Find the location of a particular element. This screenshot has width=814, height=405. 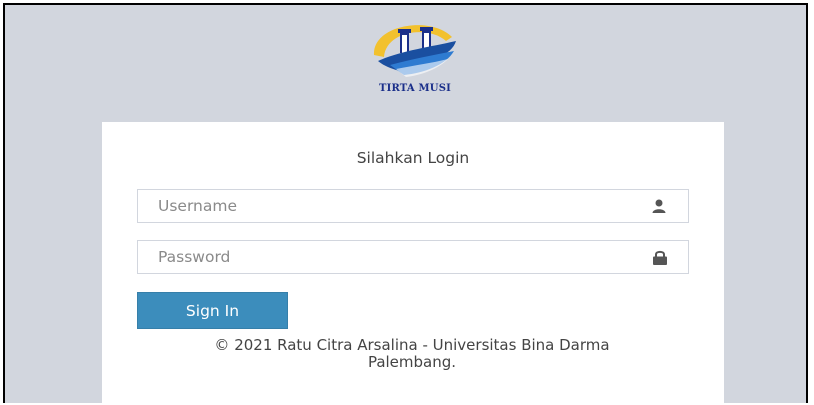

password-input is located at coordinates (413, 257).